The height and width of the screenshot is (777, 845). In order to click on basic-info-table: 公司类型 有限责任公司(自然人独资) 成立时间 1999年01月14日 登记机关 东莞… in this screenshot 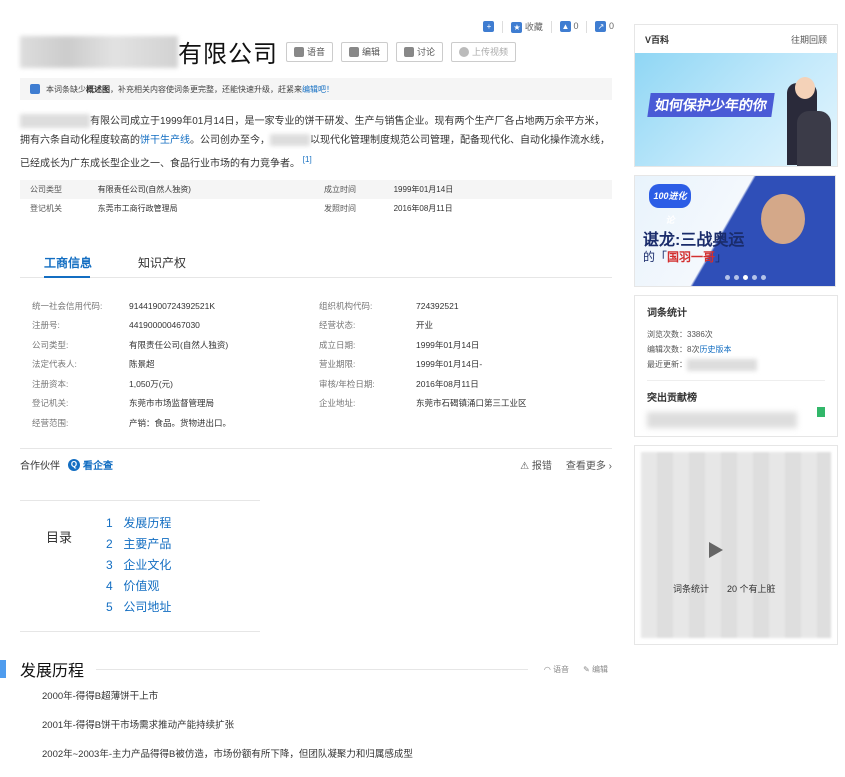, I will do `click(316, 199)`.